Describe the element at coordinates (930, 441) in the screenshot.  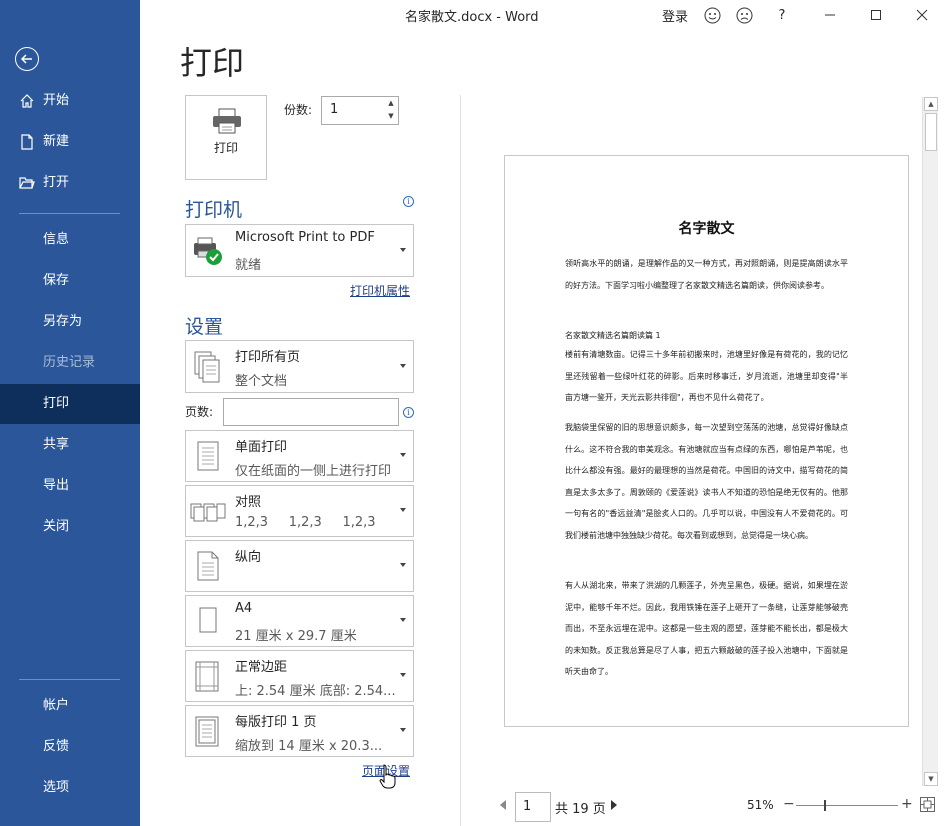
I see `vertical-scrollbar: ▲ ▼` at that location.